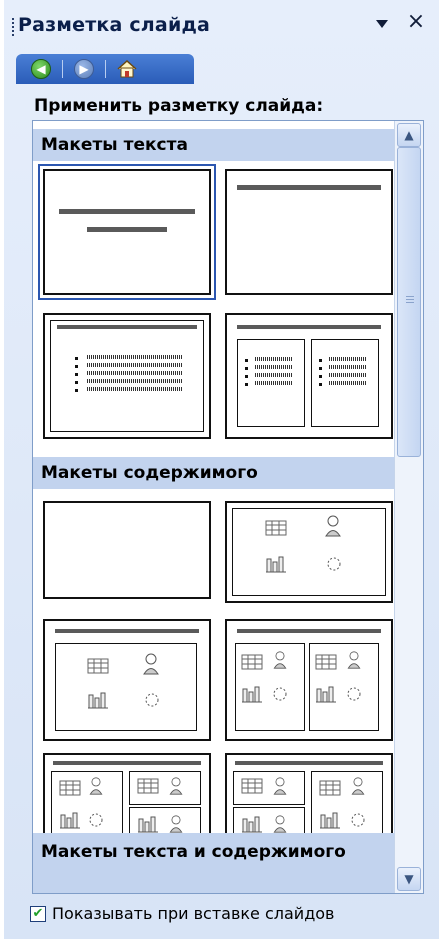 Image resolution: width=439 pixels, height=939 pixels. I want to click on navigation-bar: ◀ ▶, so click(105, 69).